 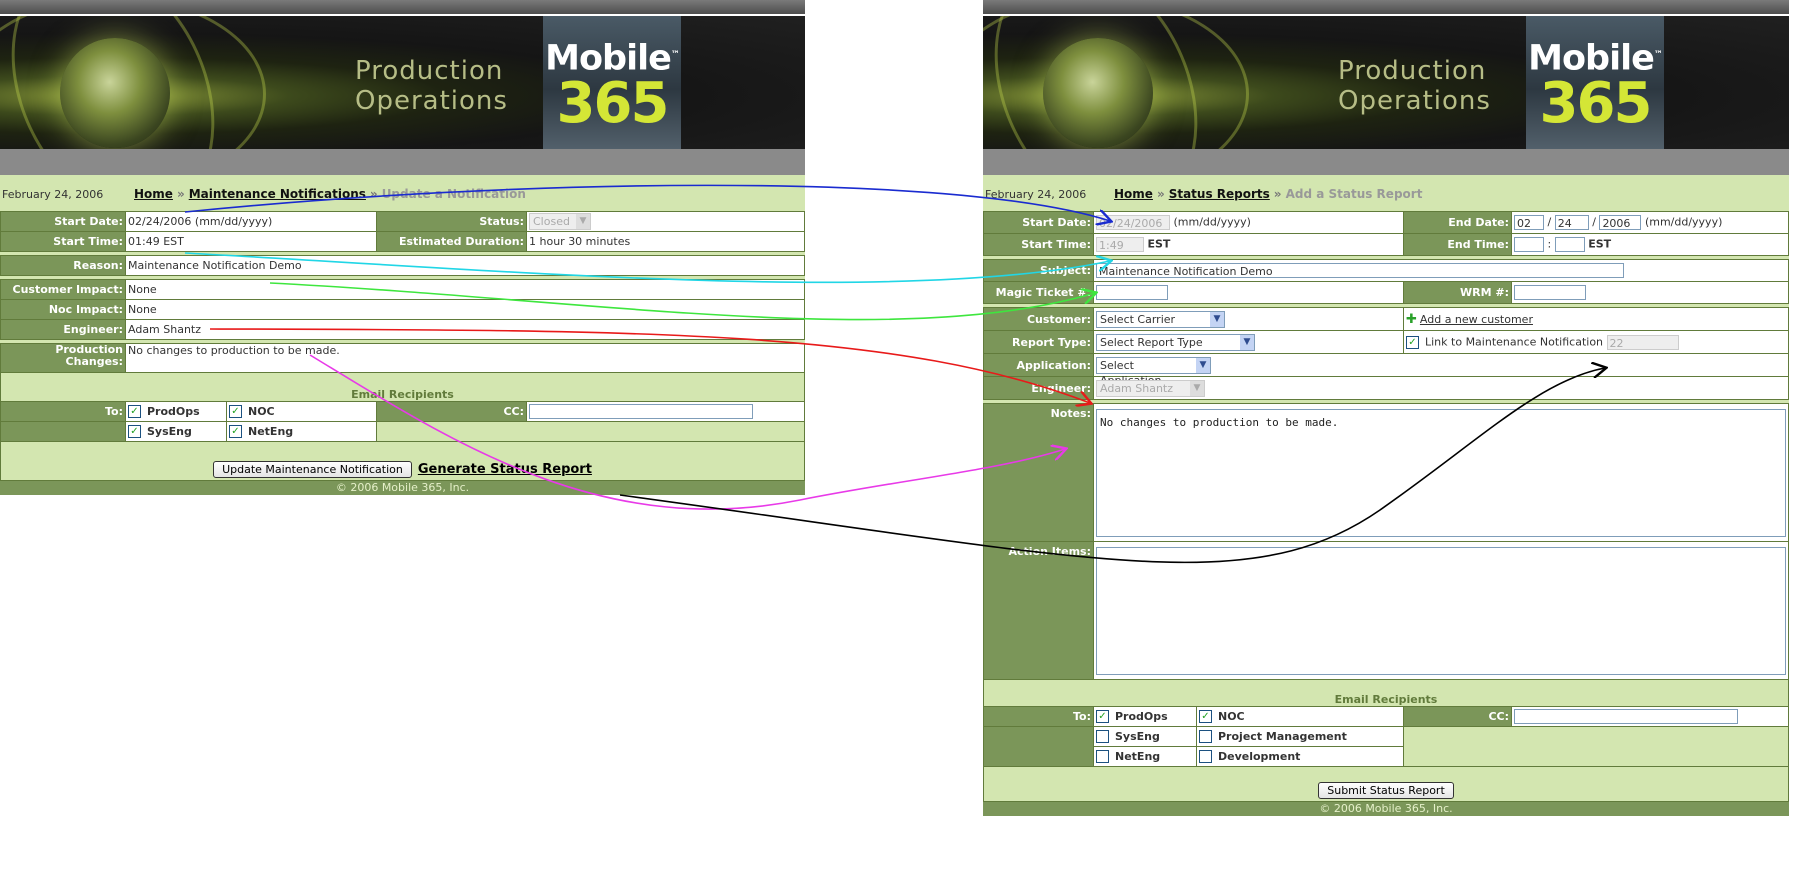 I want to click on recipient-neteng: ✓ NetEng, so click(x=302, y=431).